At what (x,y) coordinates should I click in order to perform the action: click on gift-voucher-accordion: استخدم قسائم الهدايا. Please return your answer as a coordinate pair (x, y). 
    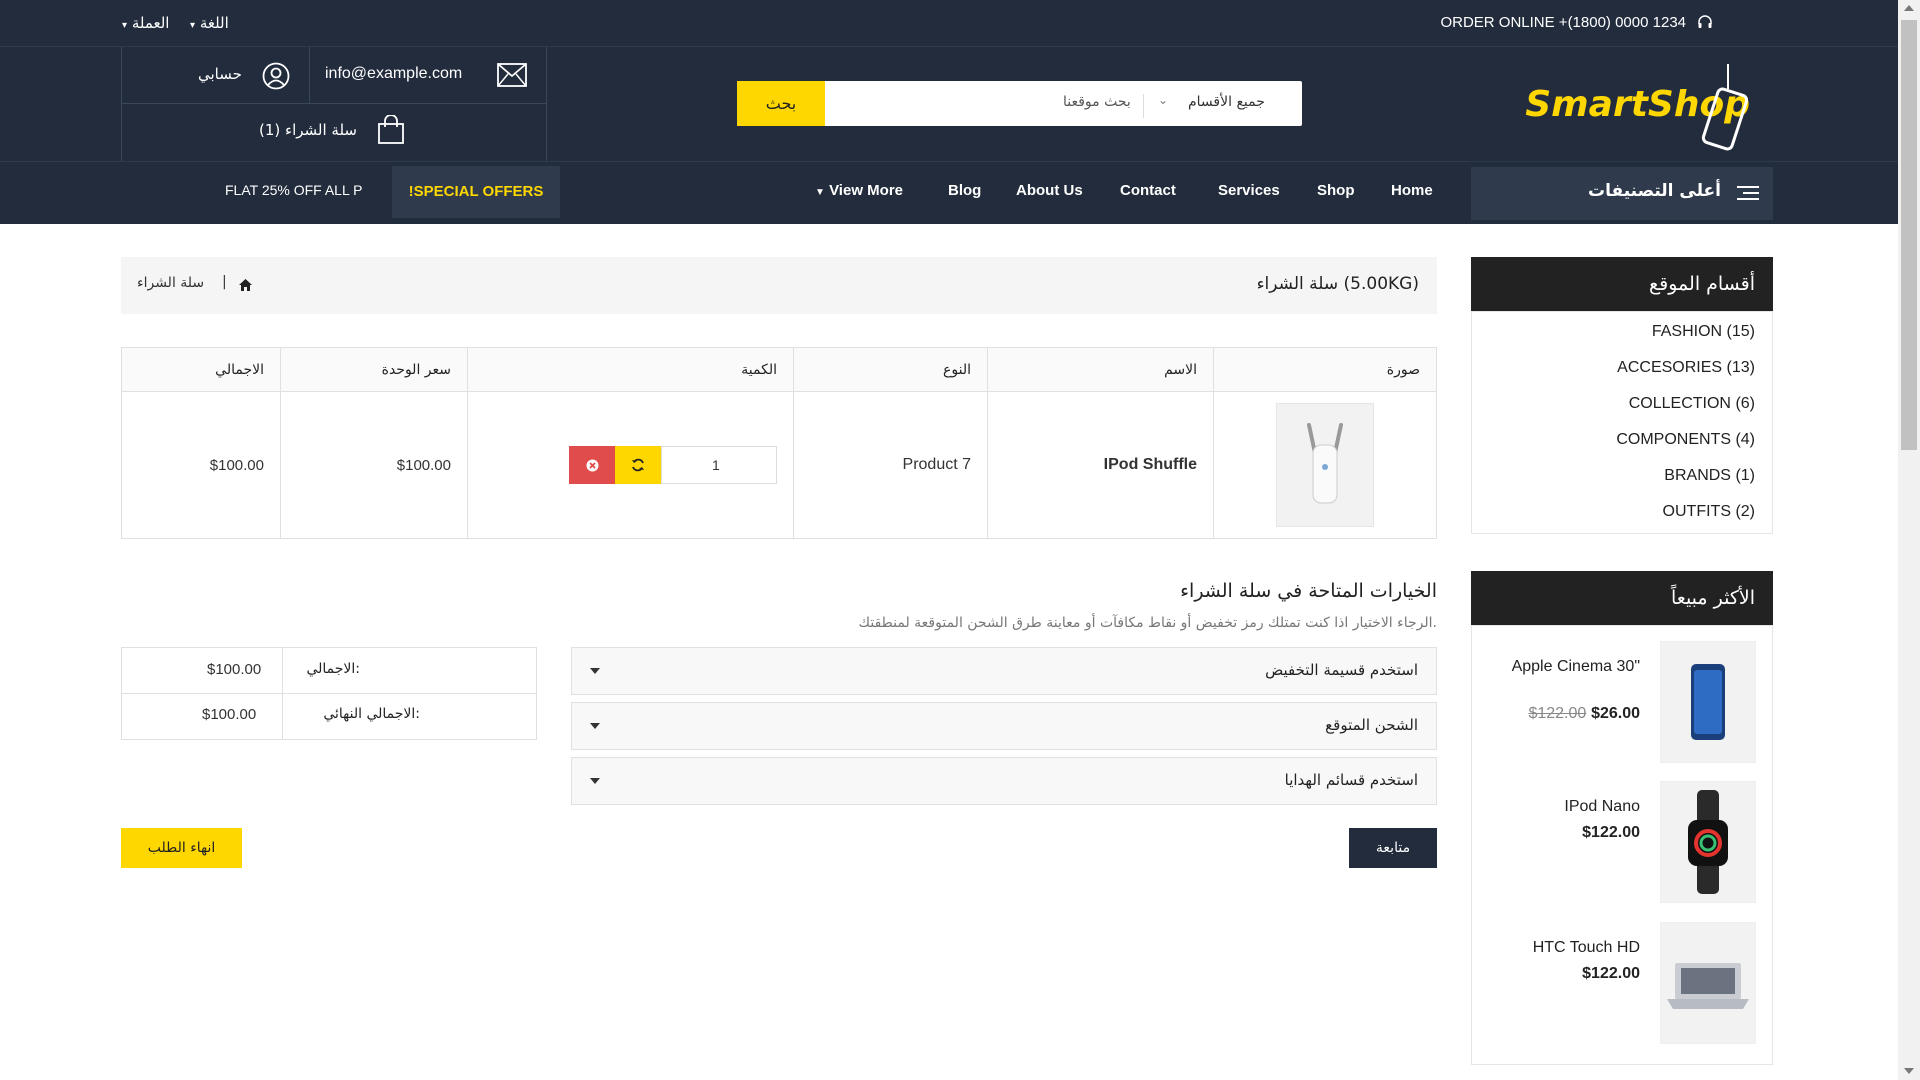
    Looking at the image, I should click on (1004, 781).